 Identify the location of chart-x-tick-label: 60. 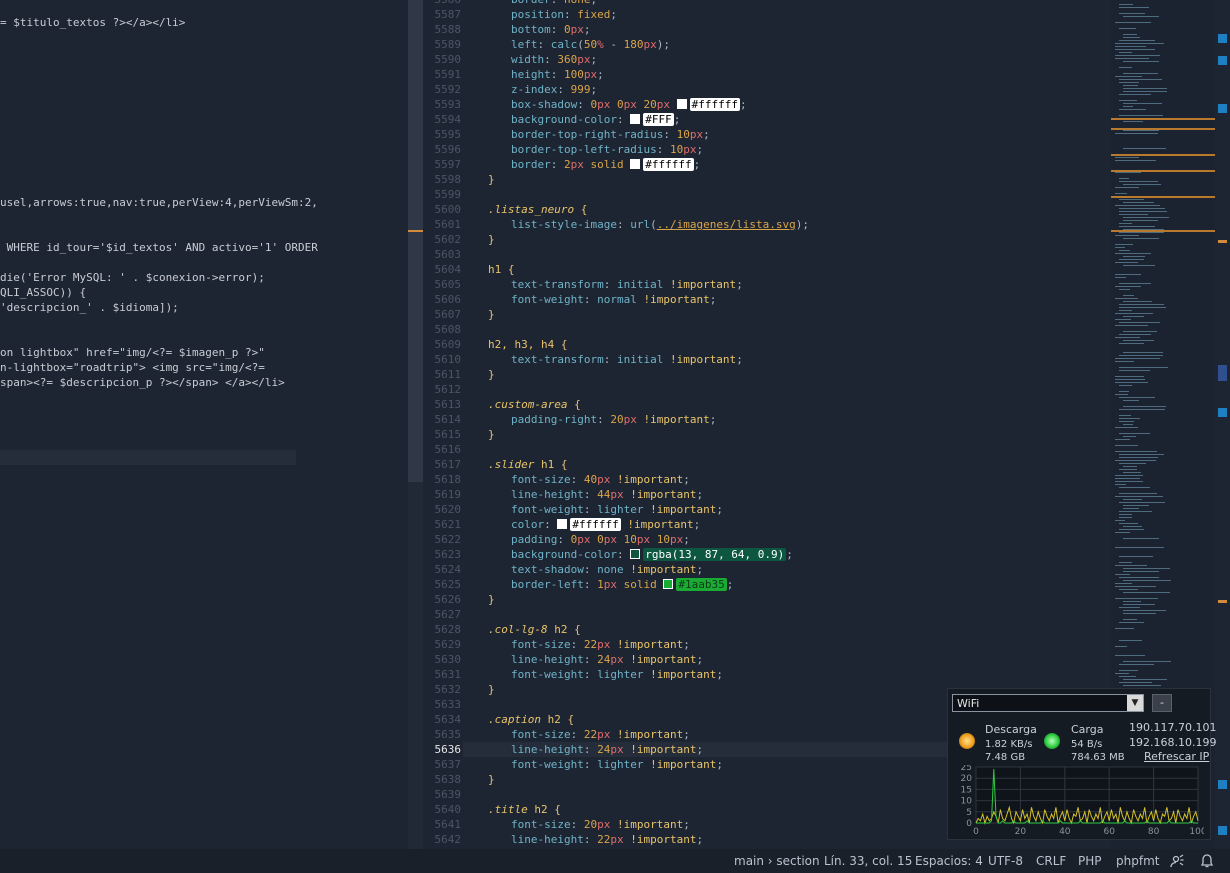
(1109, 832).